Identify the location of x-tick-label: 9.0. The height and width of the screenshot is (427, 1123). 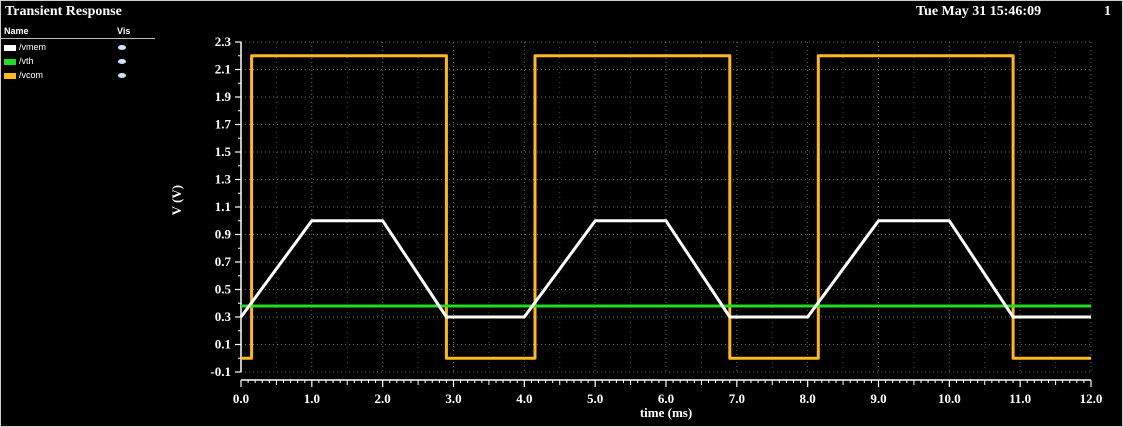
(878, 398).